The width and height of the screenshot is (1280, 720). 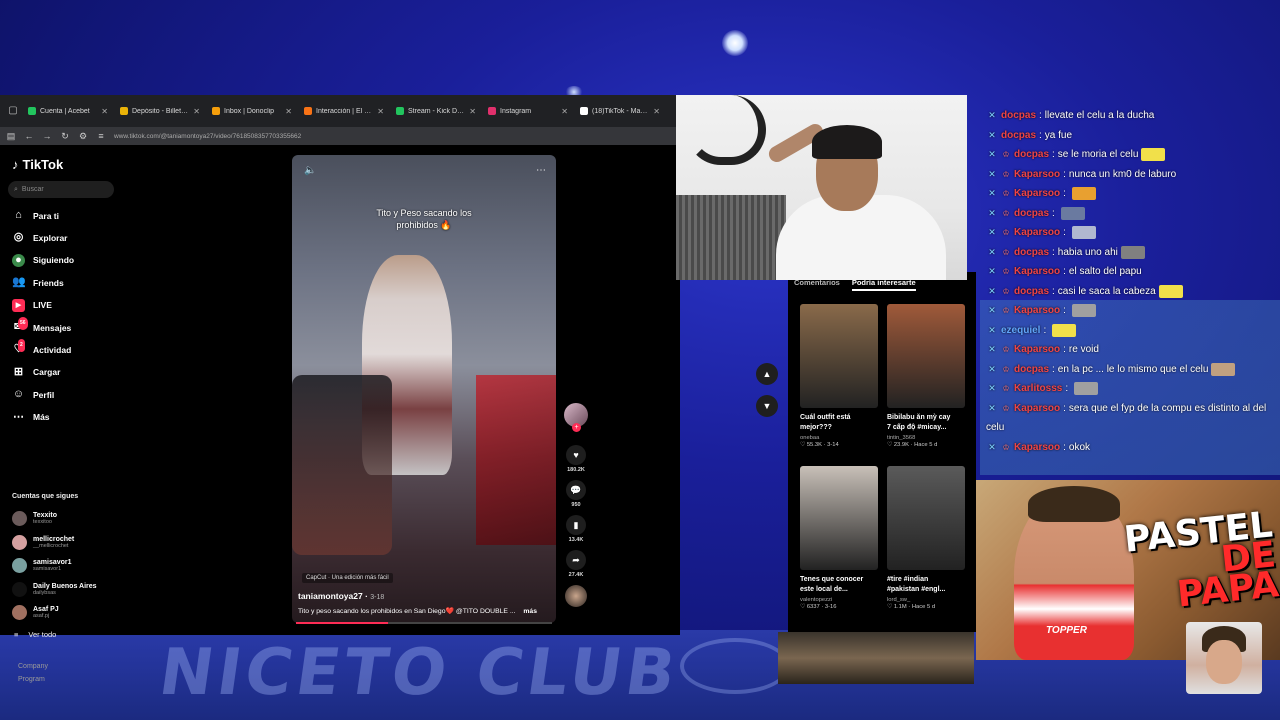 What do you see at coordinates (43, 260) in the screenshot?
I see `nav-item-siguiendo: ● Siguiendo` at bounding box center [43, 260].